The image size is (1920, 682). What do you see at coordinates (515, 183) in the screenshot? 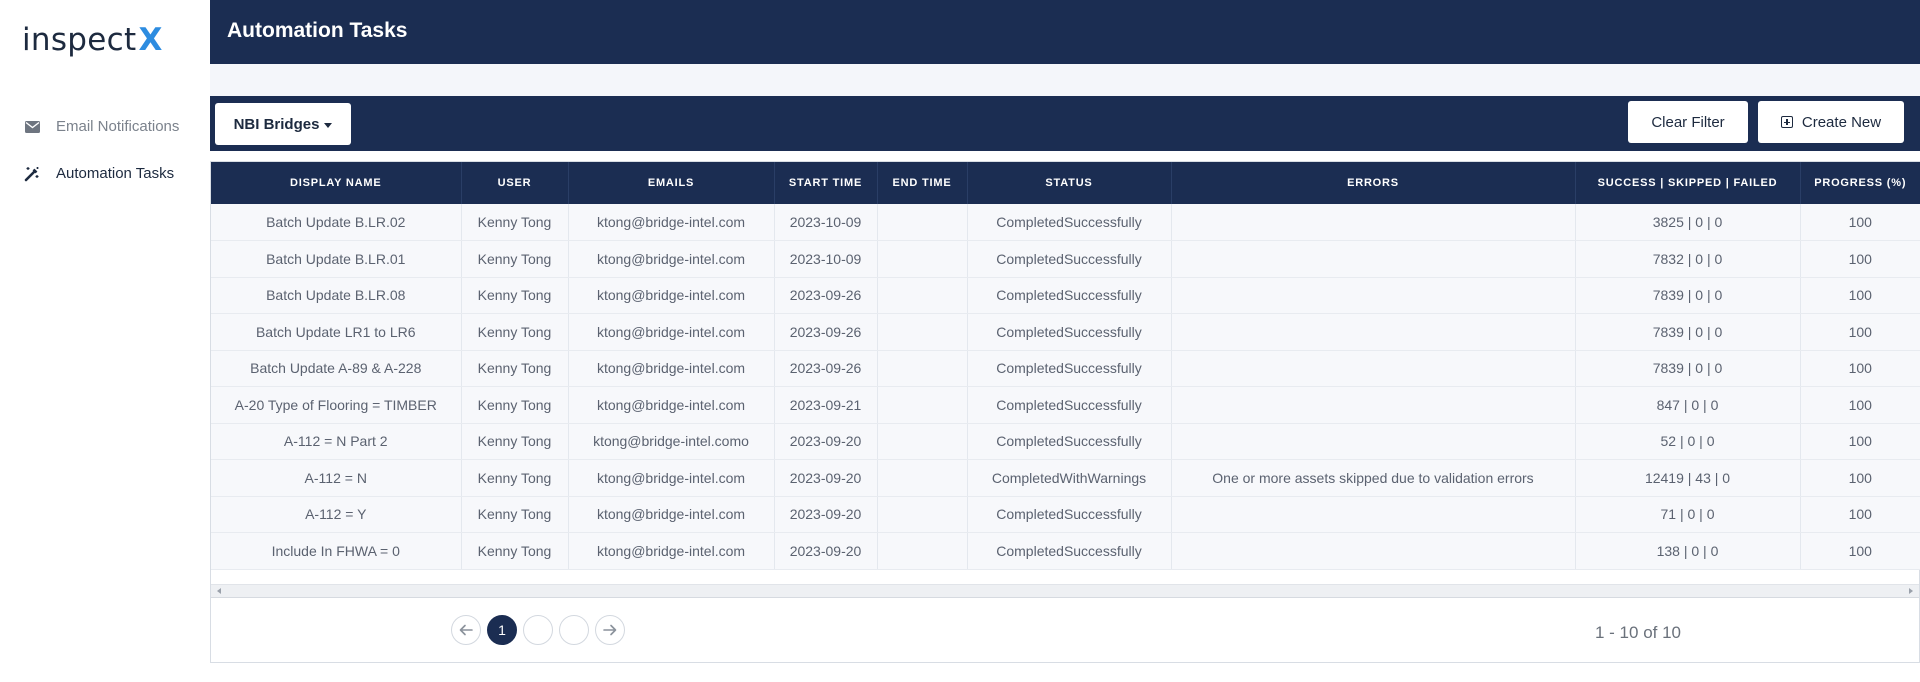
I see `column-header-user: User` at bounding box center [515, 183].